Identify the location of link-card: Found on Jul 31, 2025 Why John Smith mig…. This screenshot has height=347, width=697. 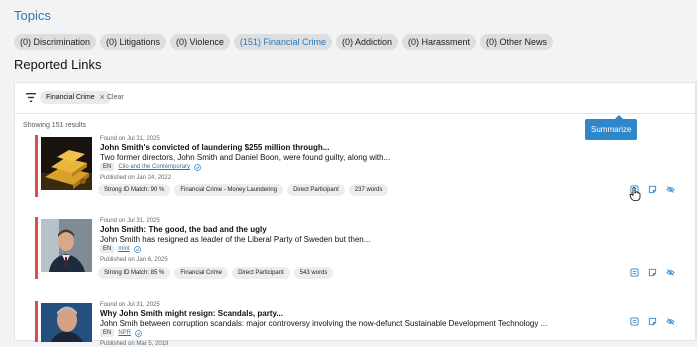
(366, 324).